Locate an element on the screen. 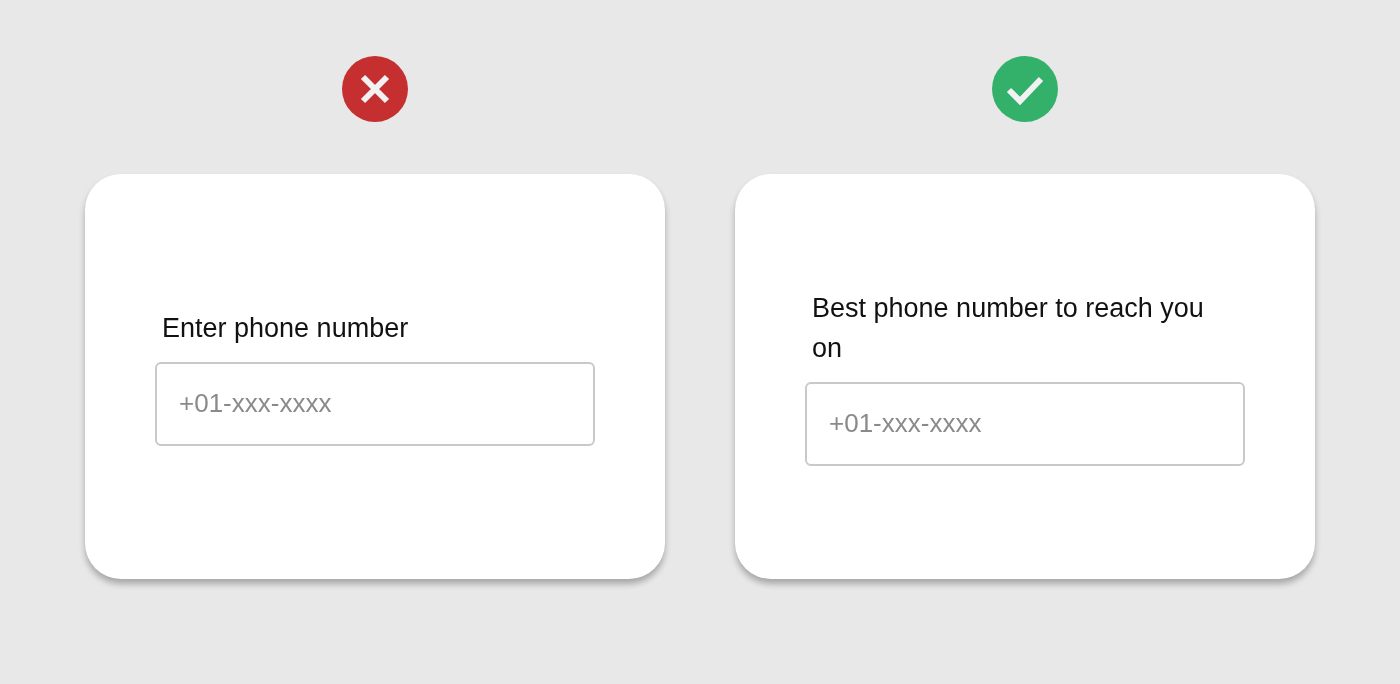 The image size is (1400, 684). checkmark-icon is located at coordinates (1025, 89).